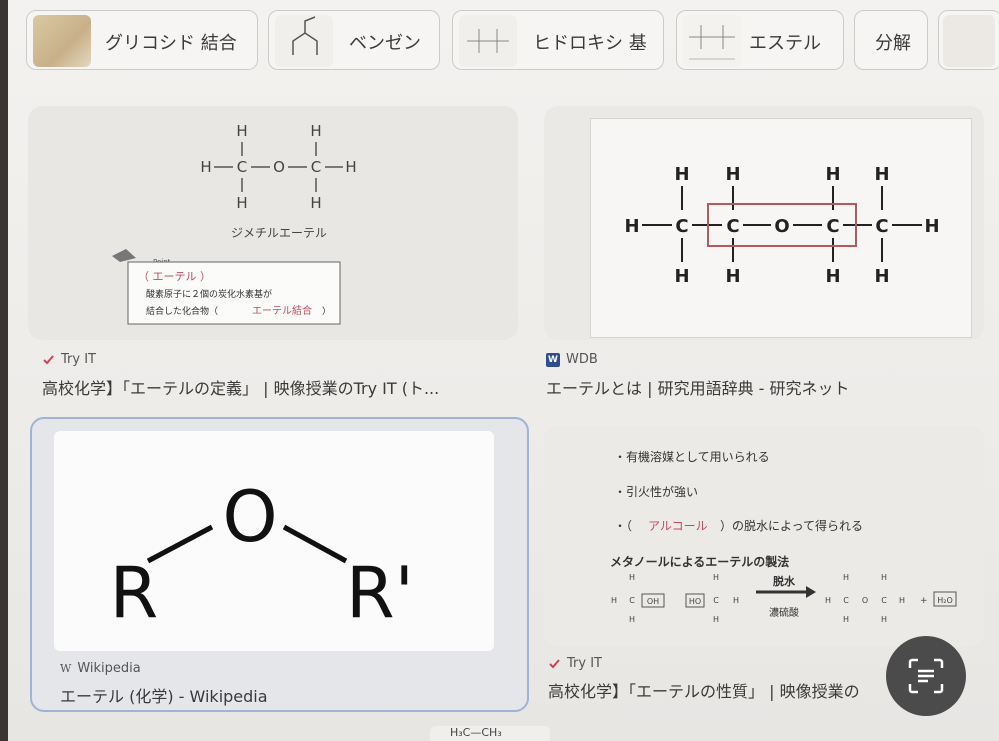 The image size is (999, 741). I want to click on chip-decomposition: 分解, so click(891, 40).